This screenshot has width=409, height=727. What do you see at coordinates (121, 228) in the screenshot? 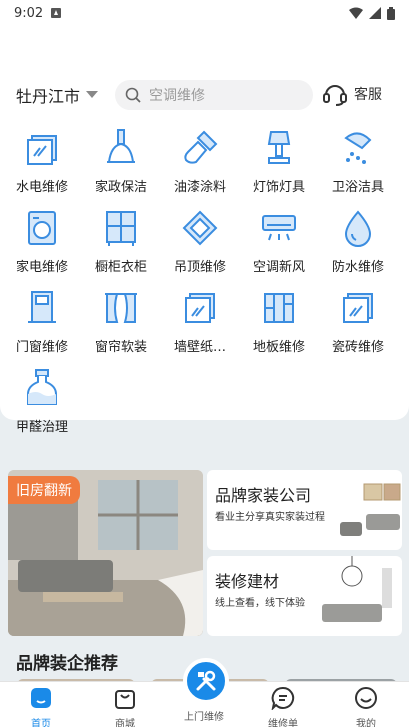
I see `wardrobe-icon` at bounding box center [121, 228].